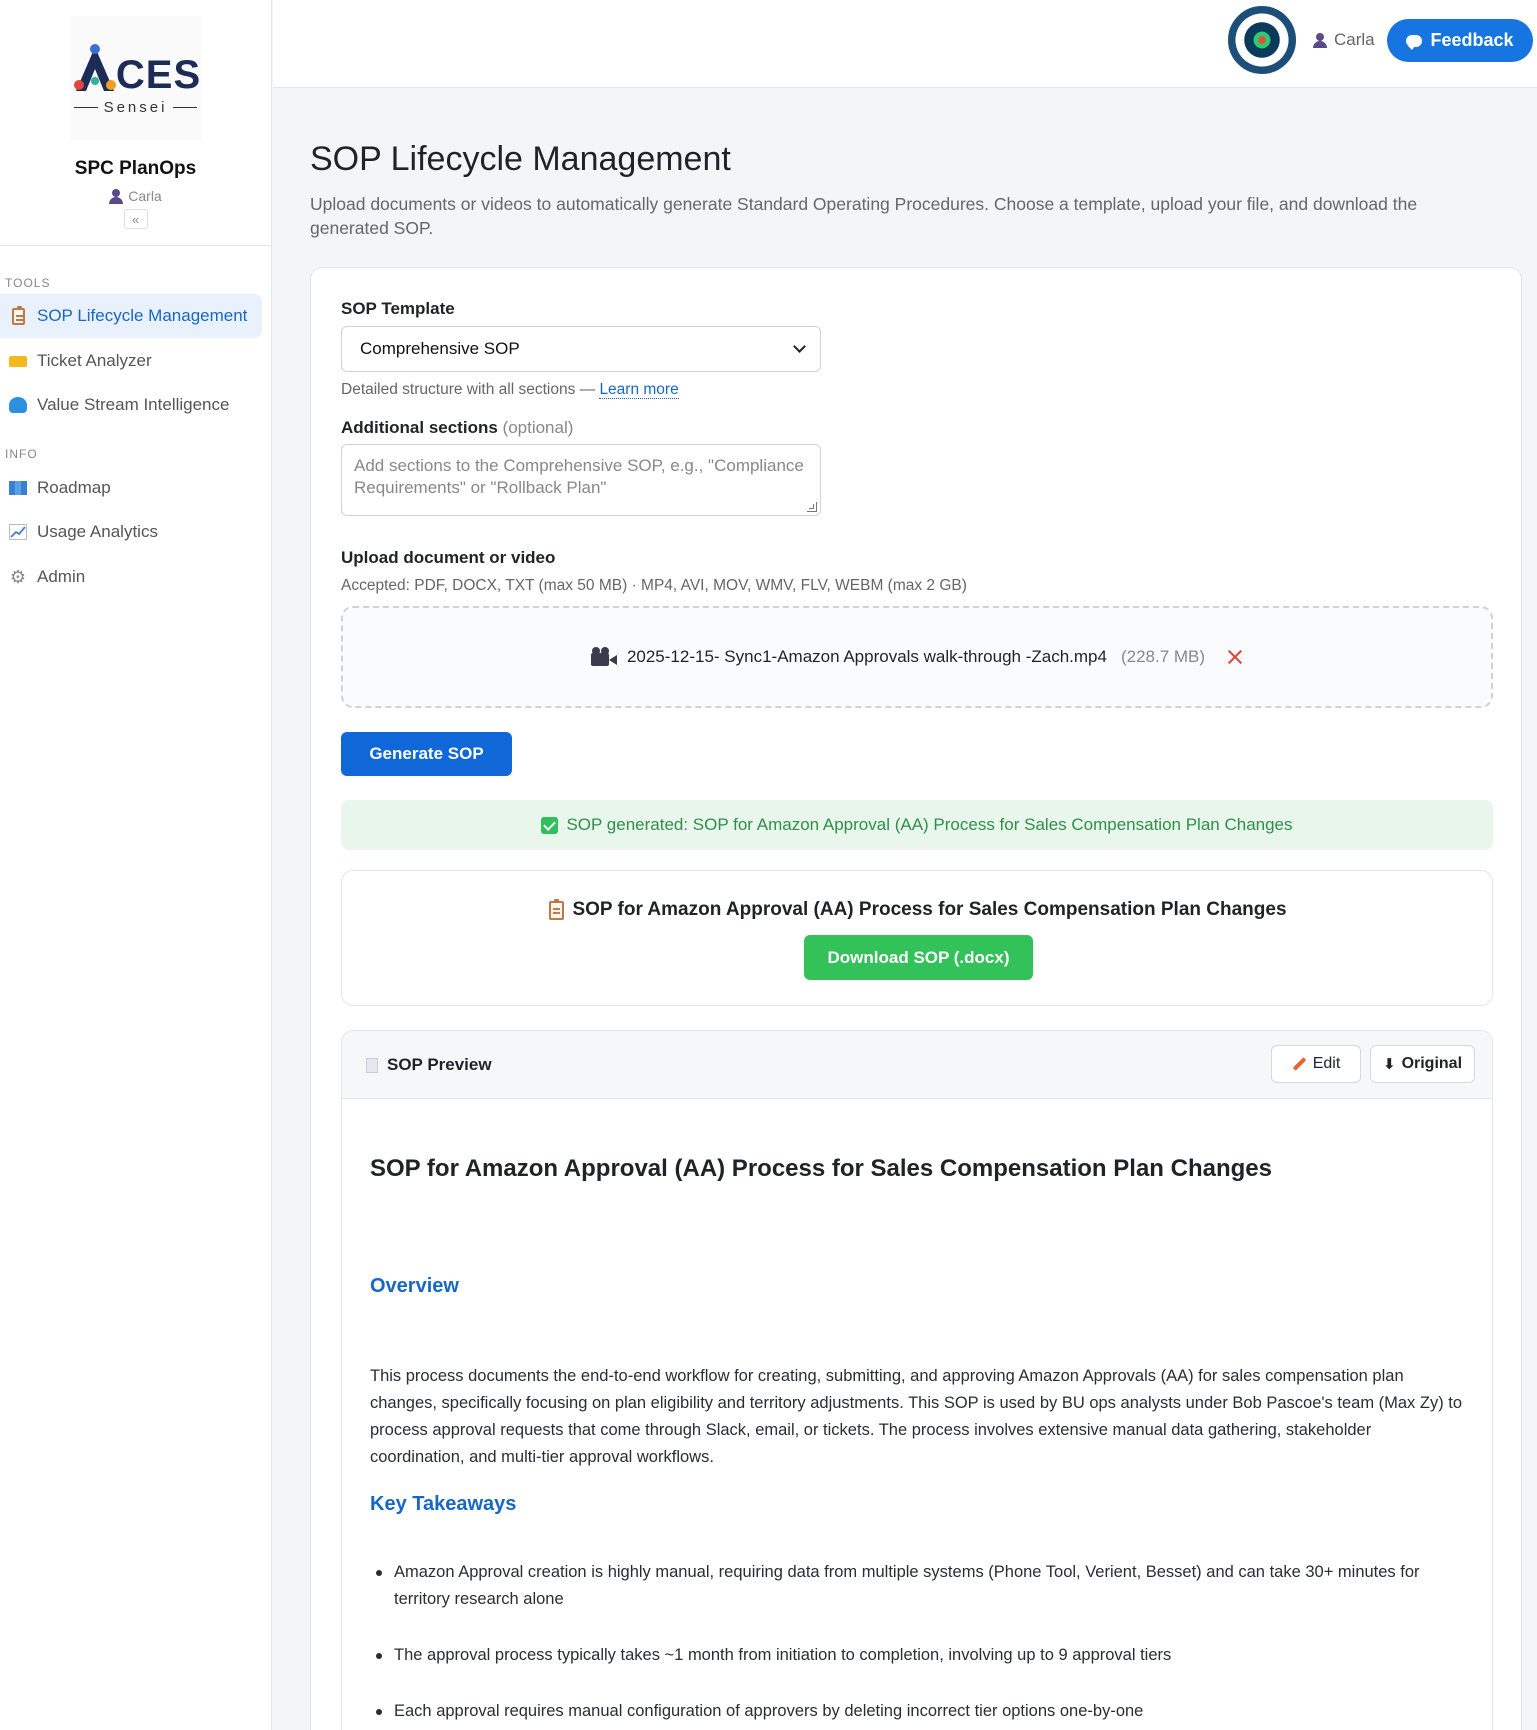 The height and width of the screenshot is (1730, 1537). What do you see at coordinates (1299, 1064) in the screenshot?
I see `pencil-icon` at bounding box center [1299, 1064].